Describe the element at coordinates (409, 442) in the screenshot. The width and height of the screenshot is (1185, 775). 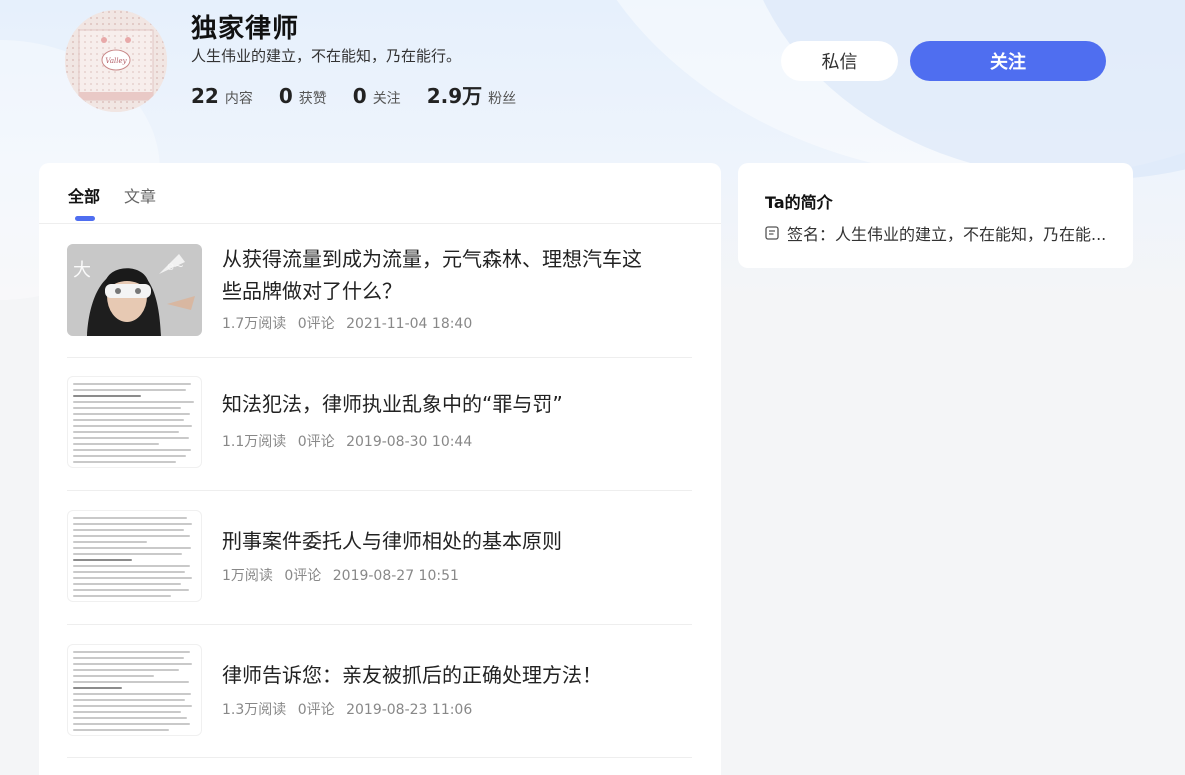
I see `article-time: 2019-08-30 10:44` at that location.